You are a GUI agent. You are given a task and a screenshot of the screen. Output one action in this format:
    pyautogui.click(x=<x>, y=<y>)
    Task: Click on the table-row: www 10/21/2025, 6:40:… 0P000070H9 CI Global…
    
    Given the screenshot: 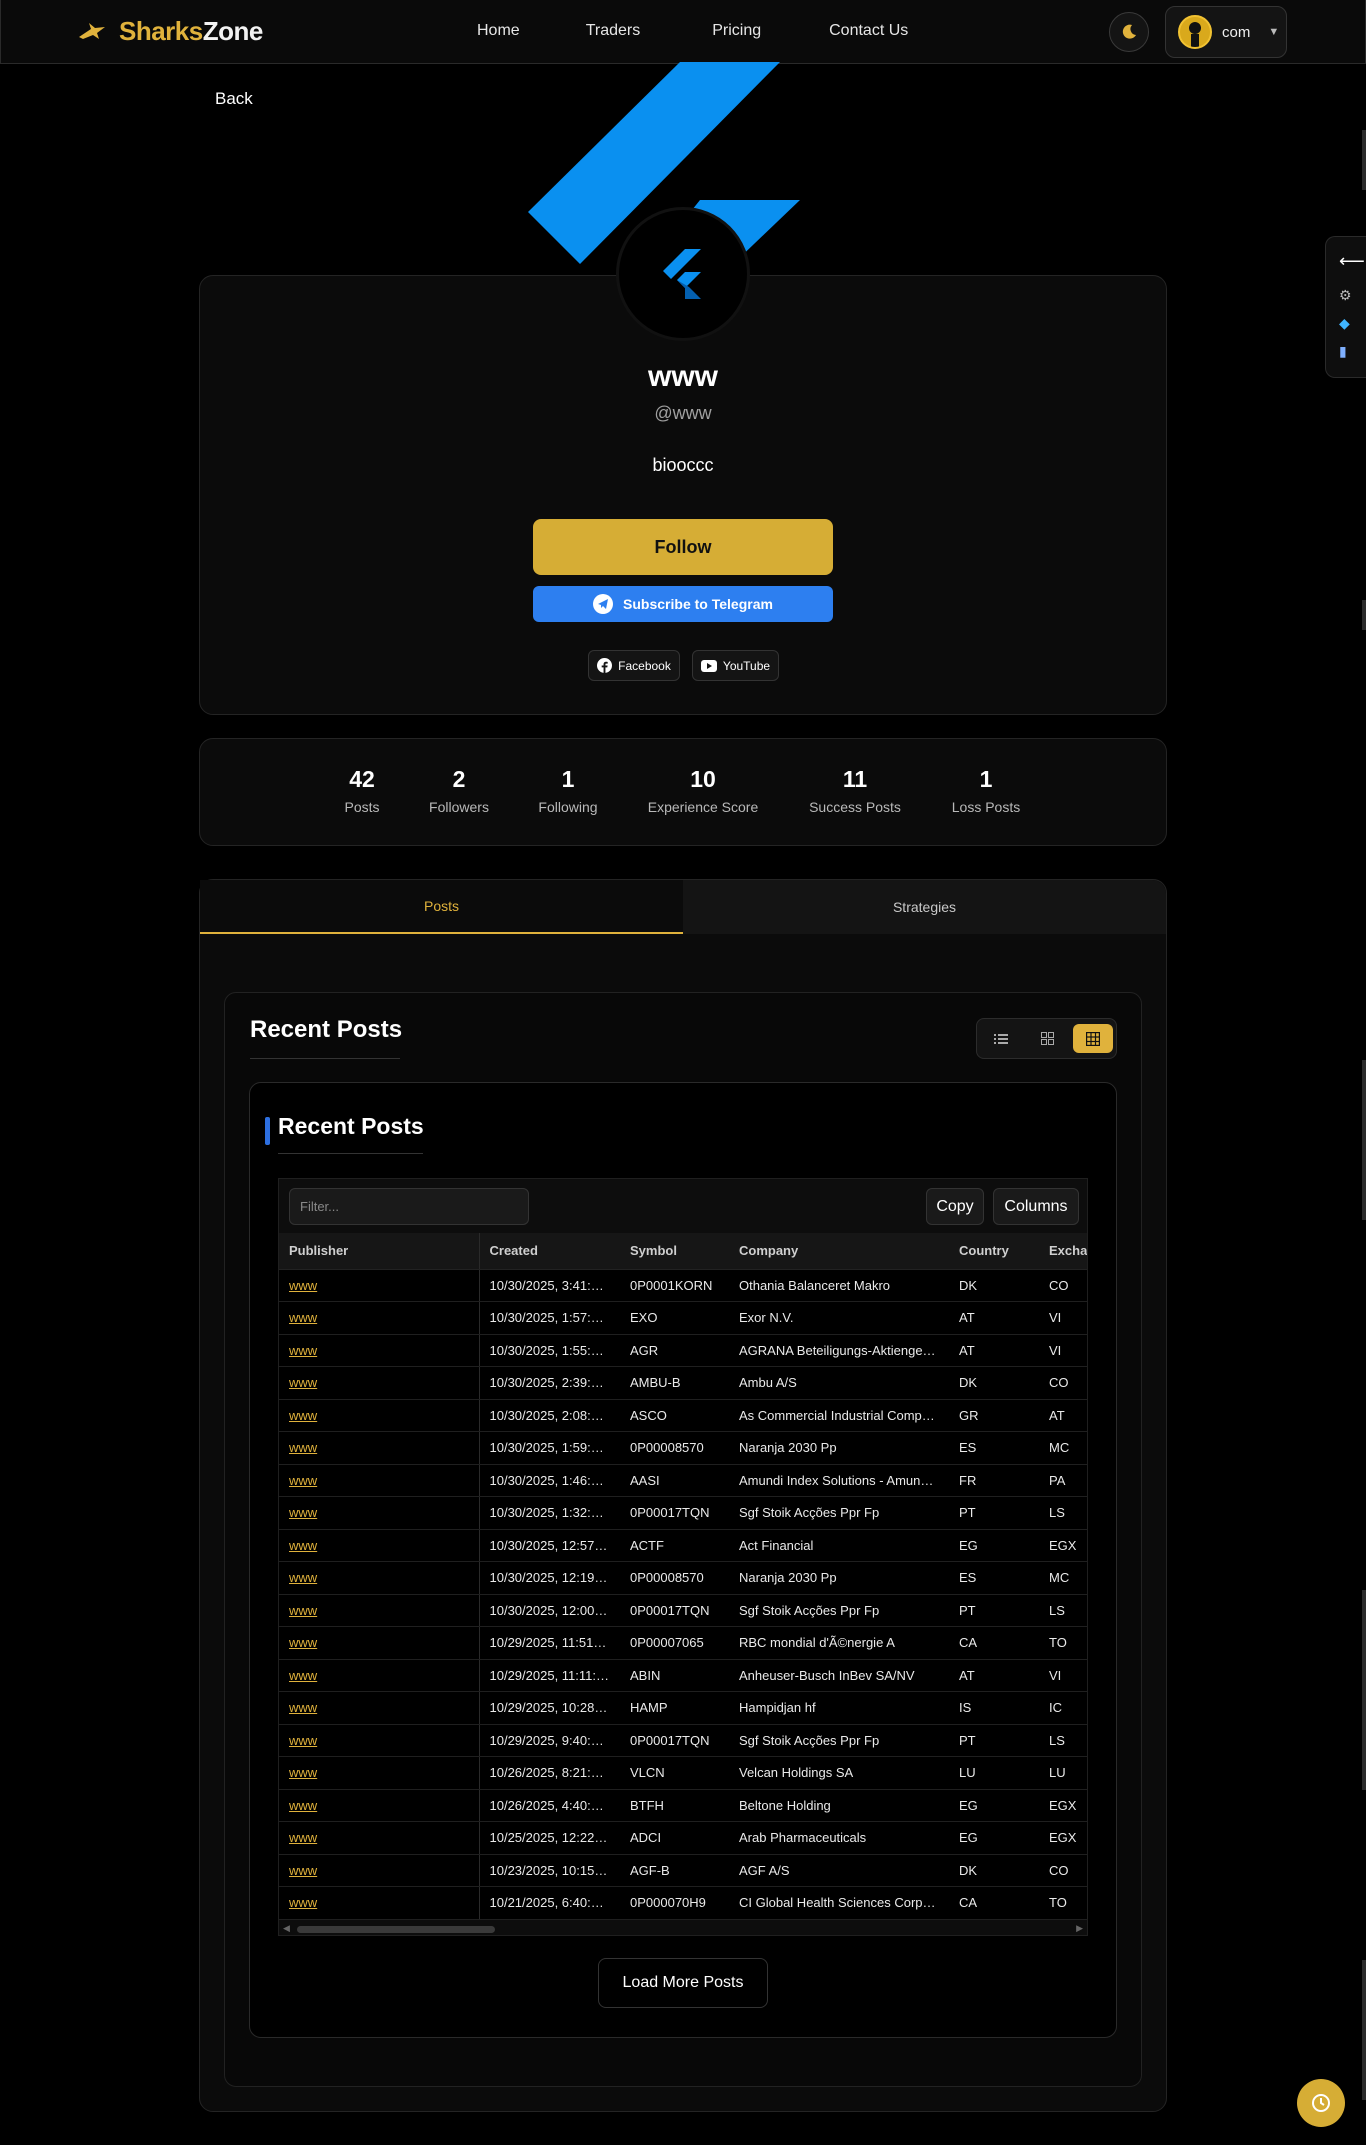 What is the action you would take?
    pyautogui.click(x=683, y=1903)
    